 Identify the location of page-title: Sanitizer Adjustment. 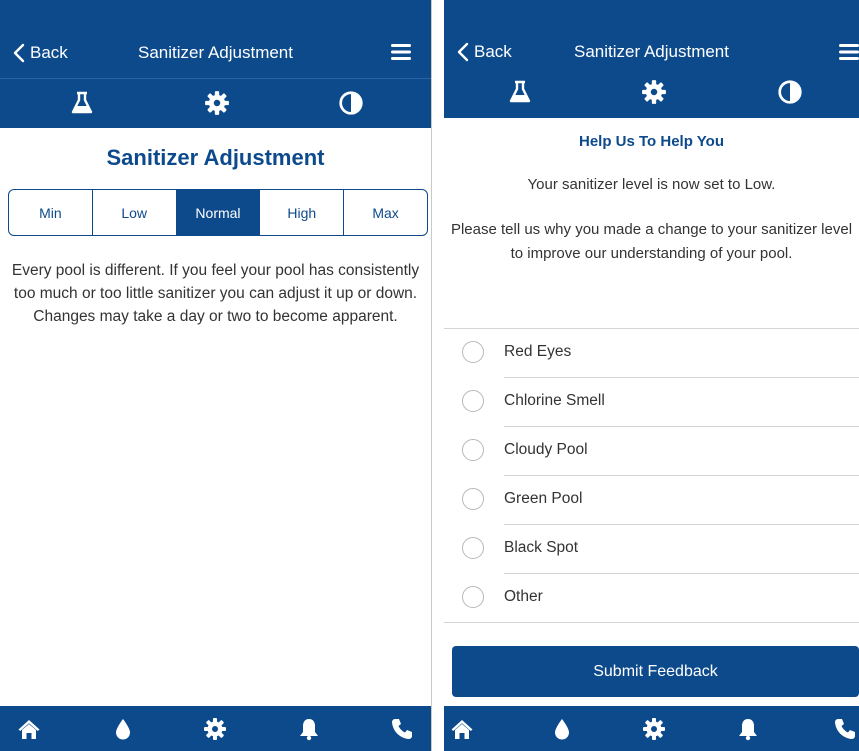
(215, 157).